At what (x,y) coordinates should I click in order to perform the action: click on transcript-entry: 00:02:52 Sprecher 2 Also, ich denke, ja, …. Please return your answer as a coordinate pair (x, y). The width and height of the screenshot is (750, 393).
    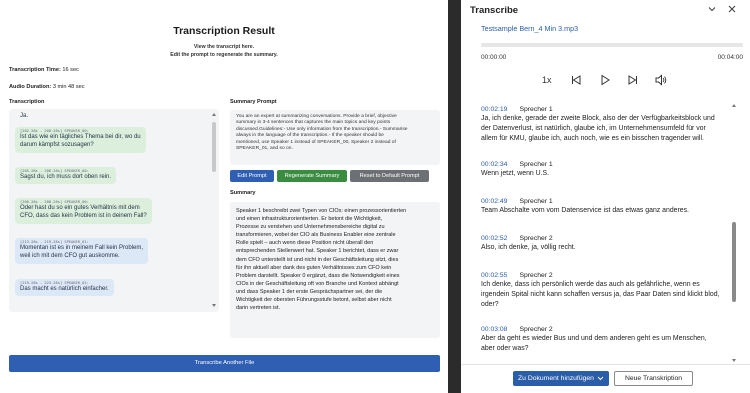
    Looking at the image, I should click on (606, 244).